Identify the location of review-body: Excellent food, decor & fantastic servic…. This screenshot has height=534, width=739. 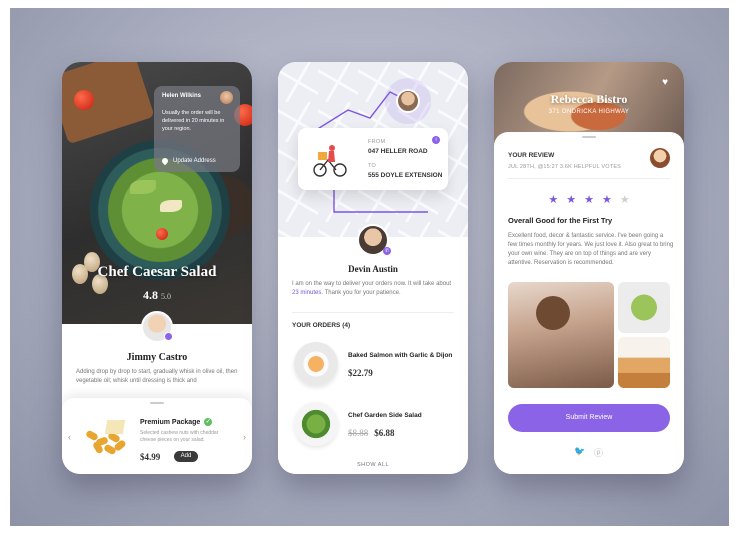
(591, 249).